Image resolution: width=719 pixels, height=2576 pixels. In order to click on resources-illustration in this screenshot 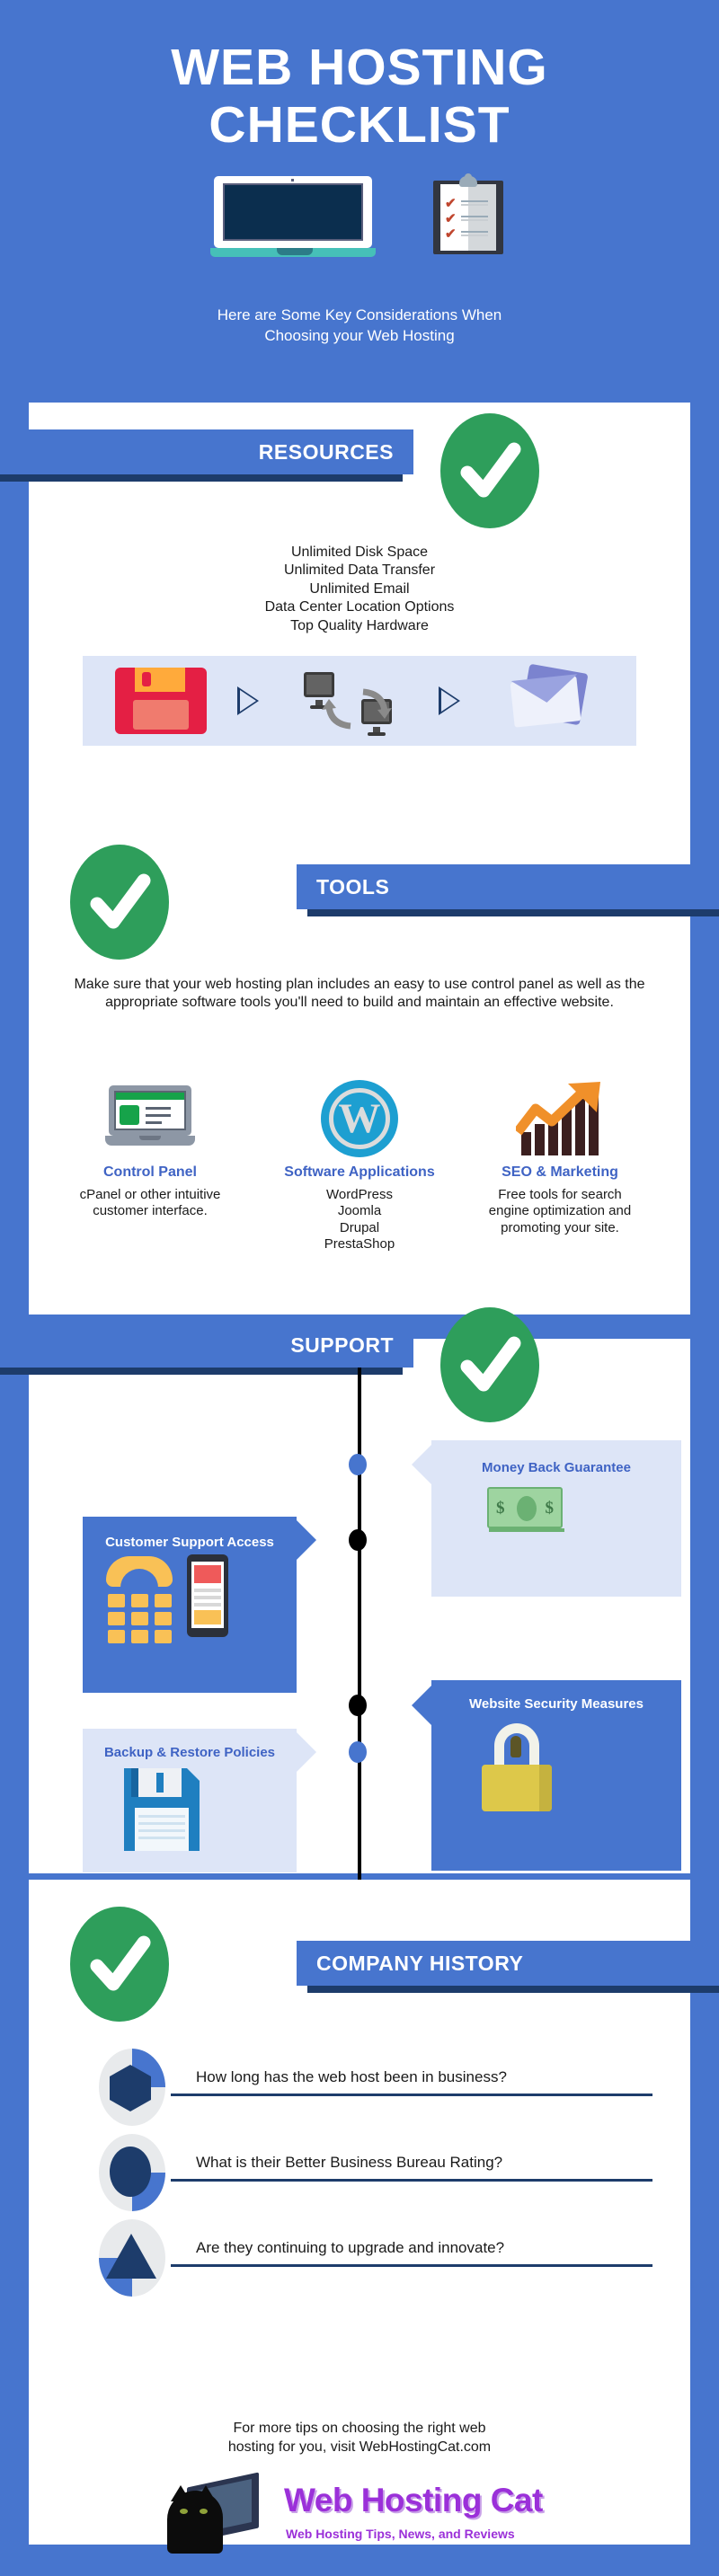, I will do `click(359, 701)`.